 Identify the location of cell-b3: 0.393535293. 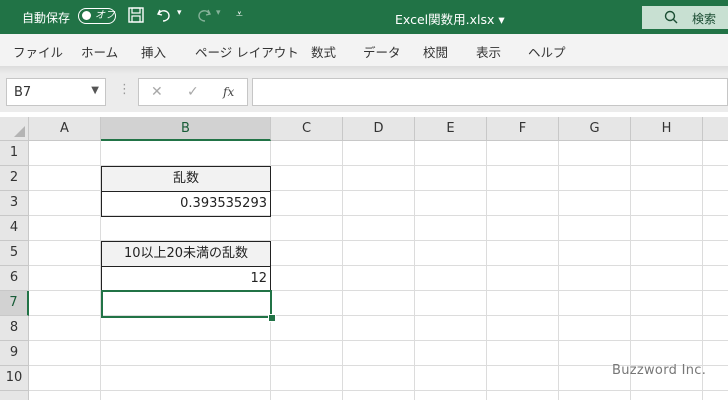
(186, 204).